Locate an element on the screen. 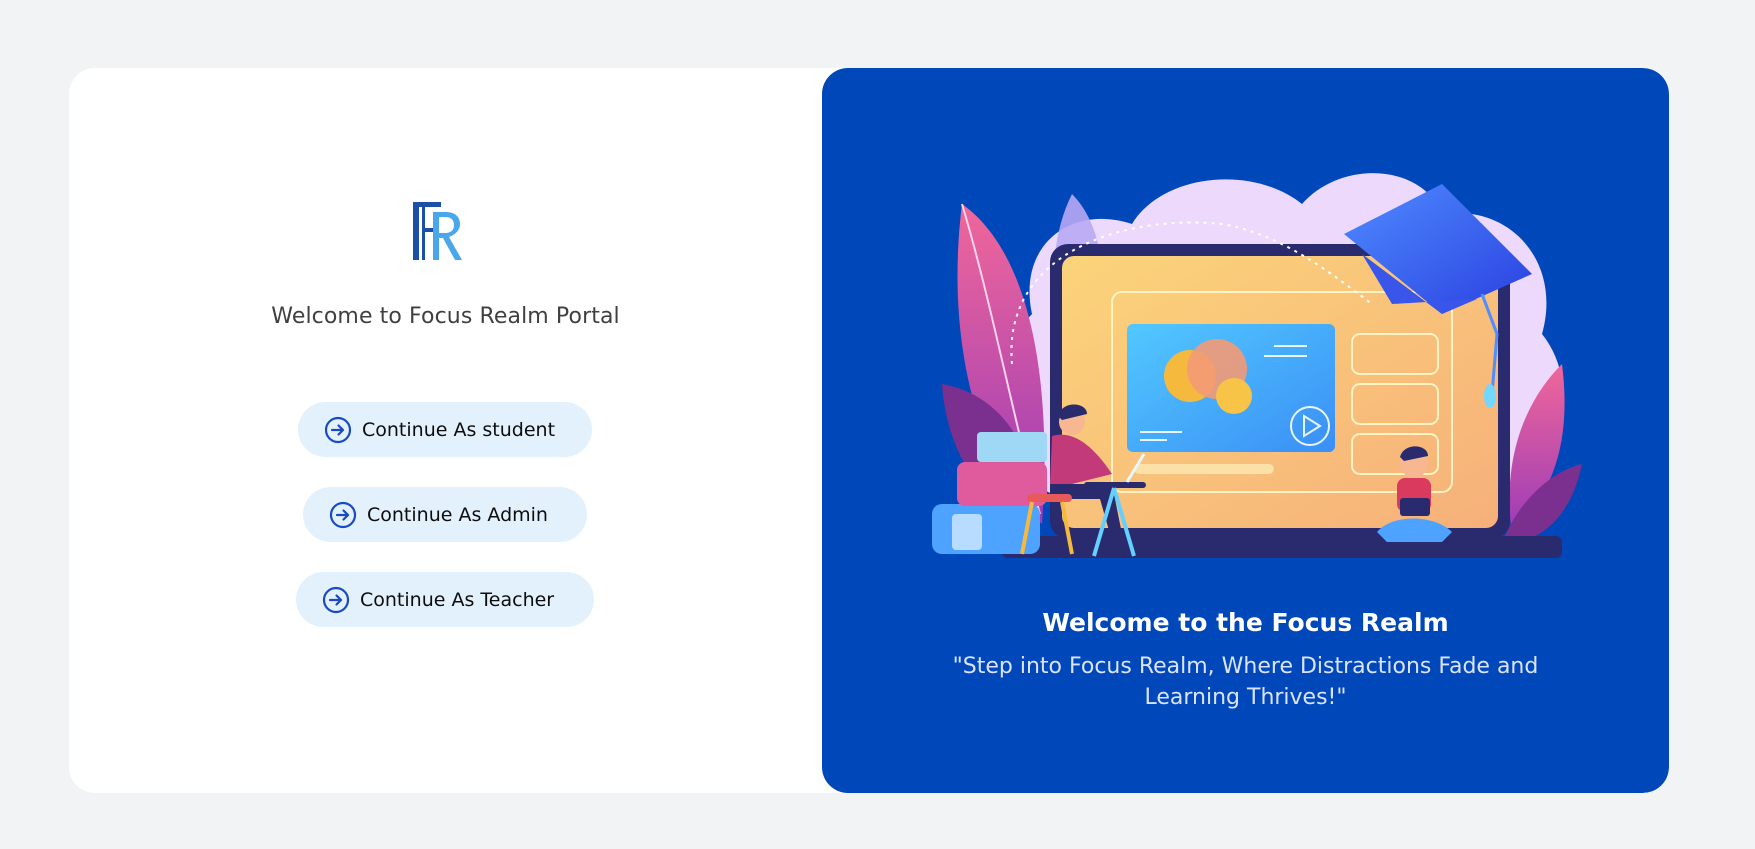 This screenshot has height=849, width=1755. continue-as-admin-label: Continue As Admin is located at coordinates (457, 514).